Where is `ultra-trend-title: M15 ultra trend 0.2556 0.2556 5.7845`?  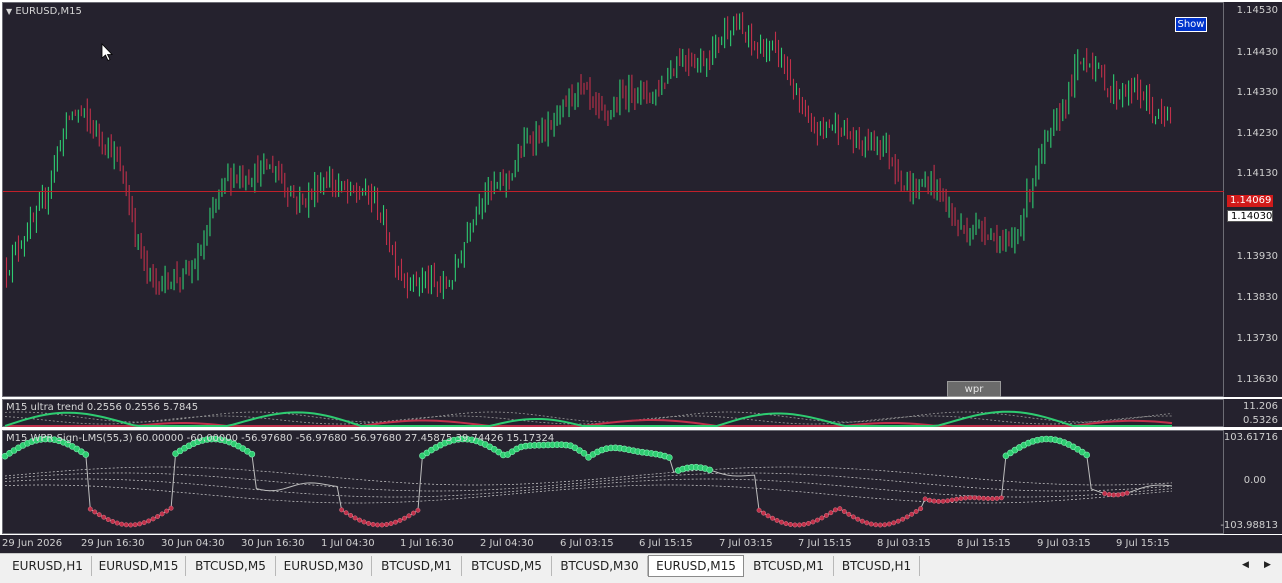
ultra-trend-title: M15 ultra trend 0.2556 0.2556 5.7845 is located at coordinates (102, 407).